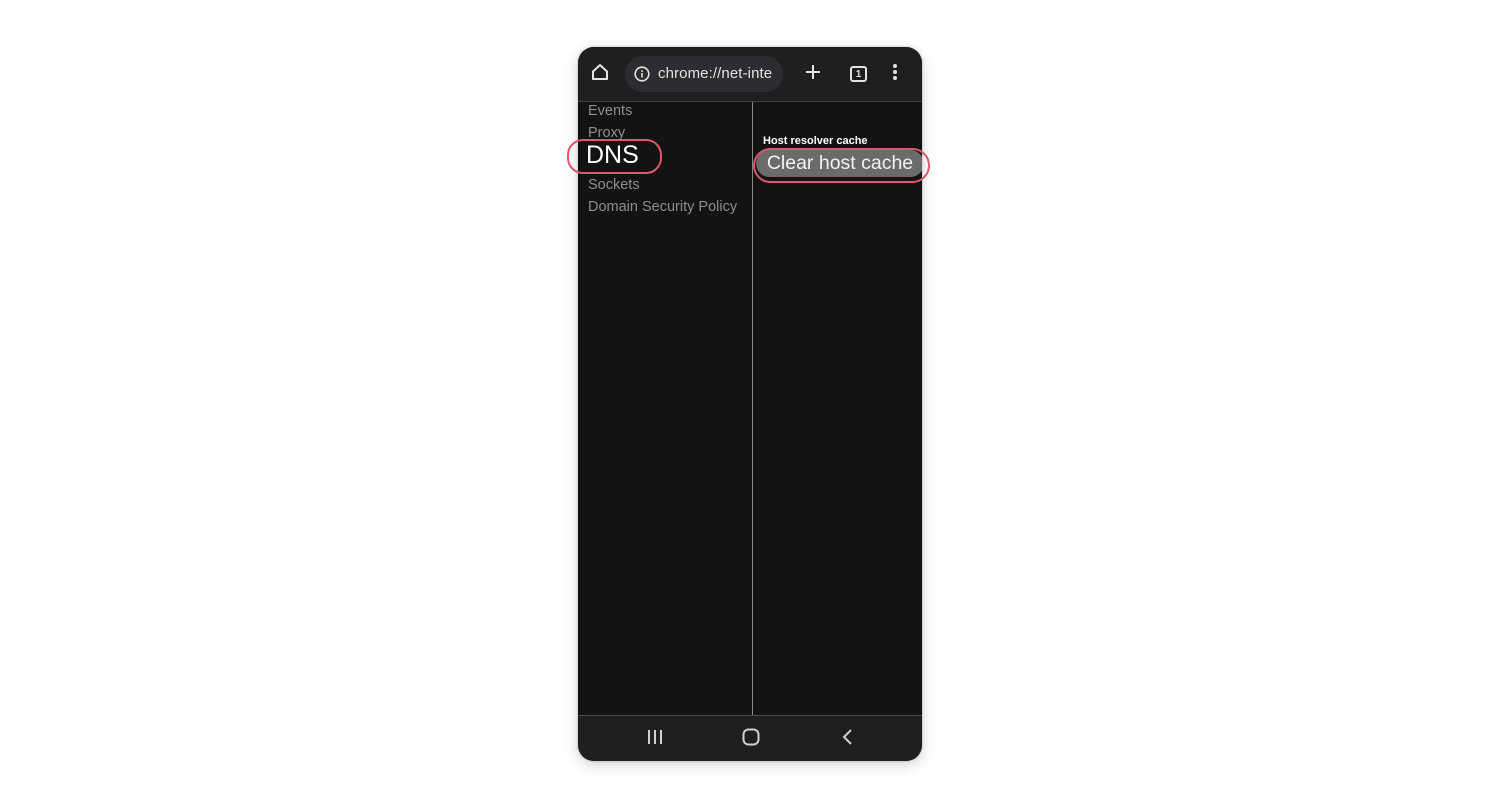 The image size is (1500, 800). Describe the element at coordinates (839, 163) in the screenshot. I see `clear-host-cache-button: Clear host cache` at that location.